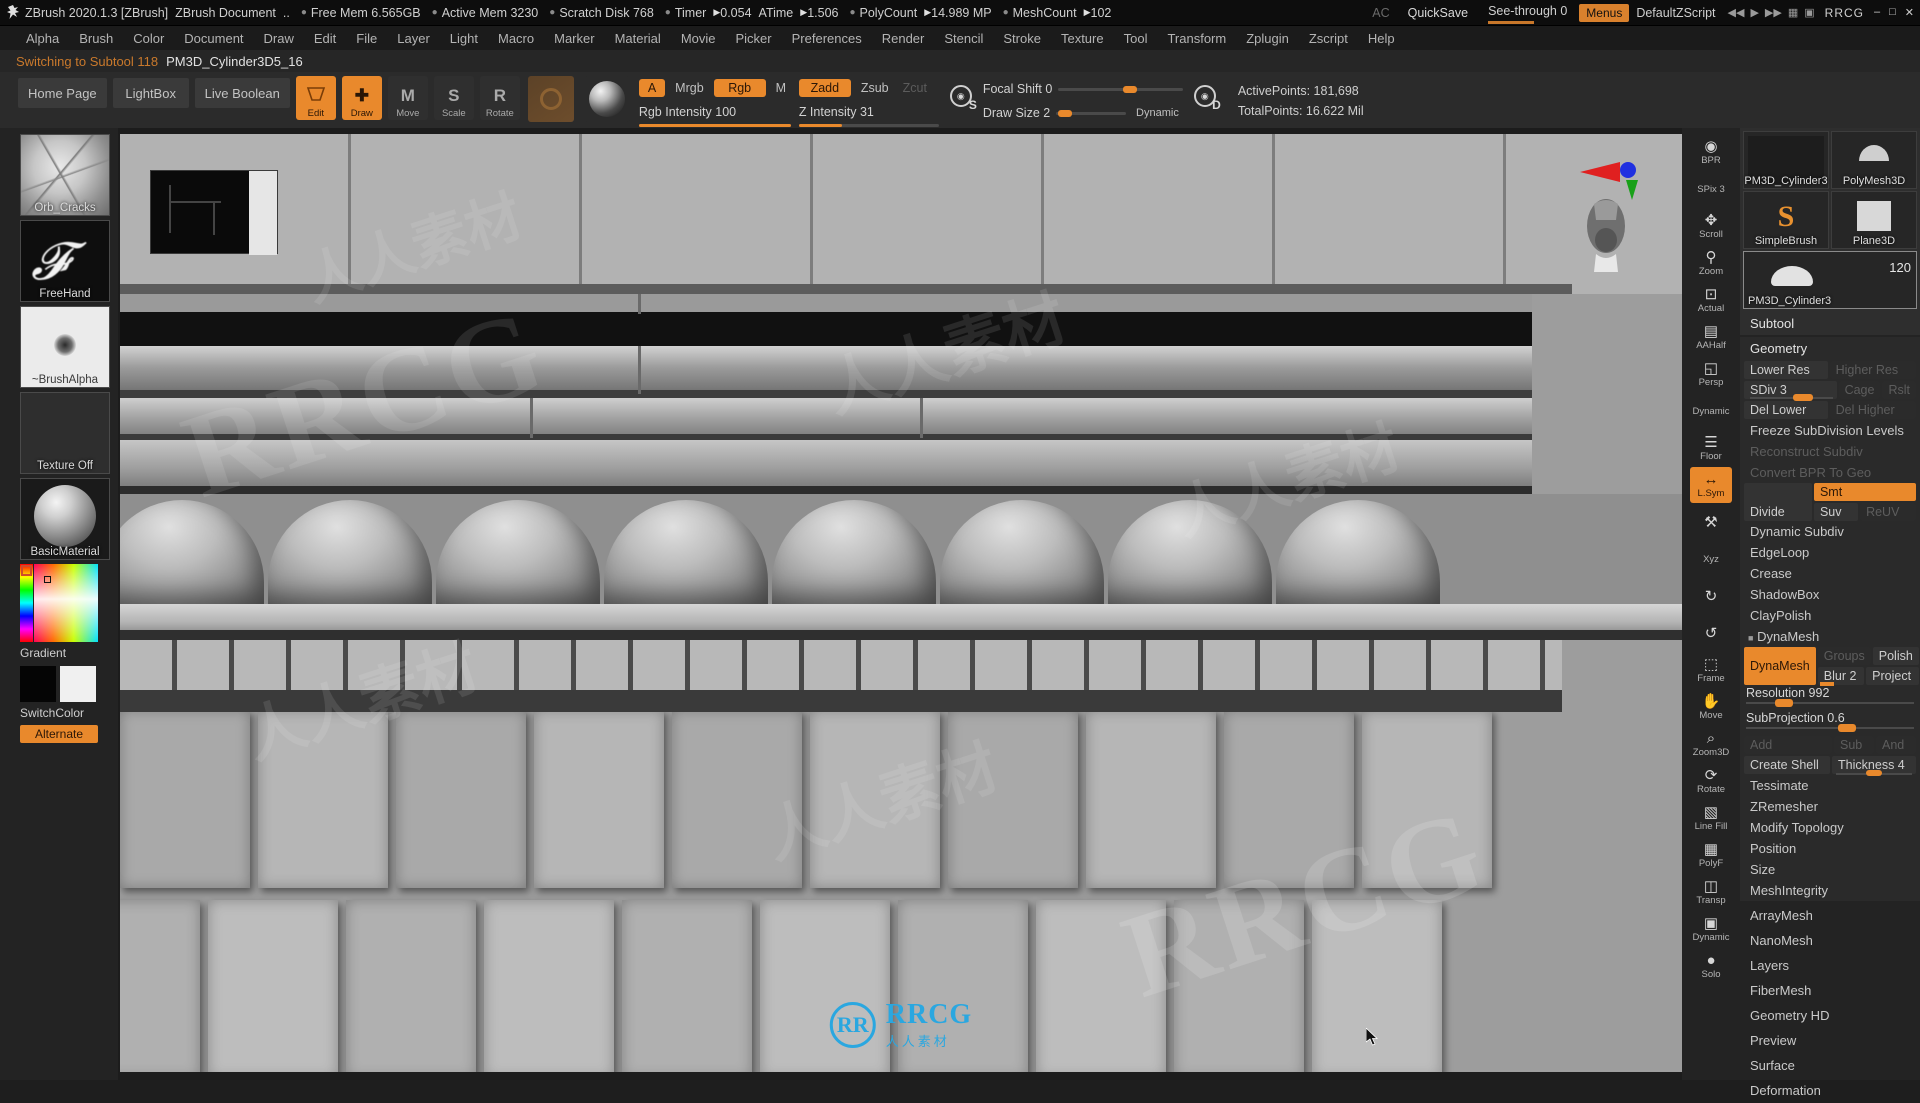 The height and width of the screenshot is (1103, 1920). I want to click on palette-section-arraymesh: ArrayMesh, so click(1830, 915).